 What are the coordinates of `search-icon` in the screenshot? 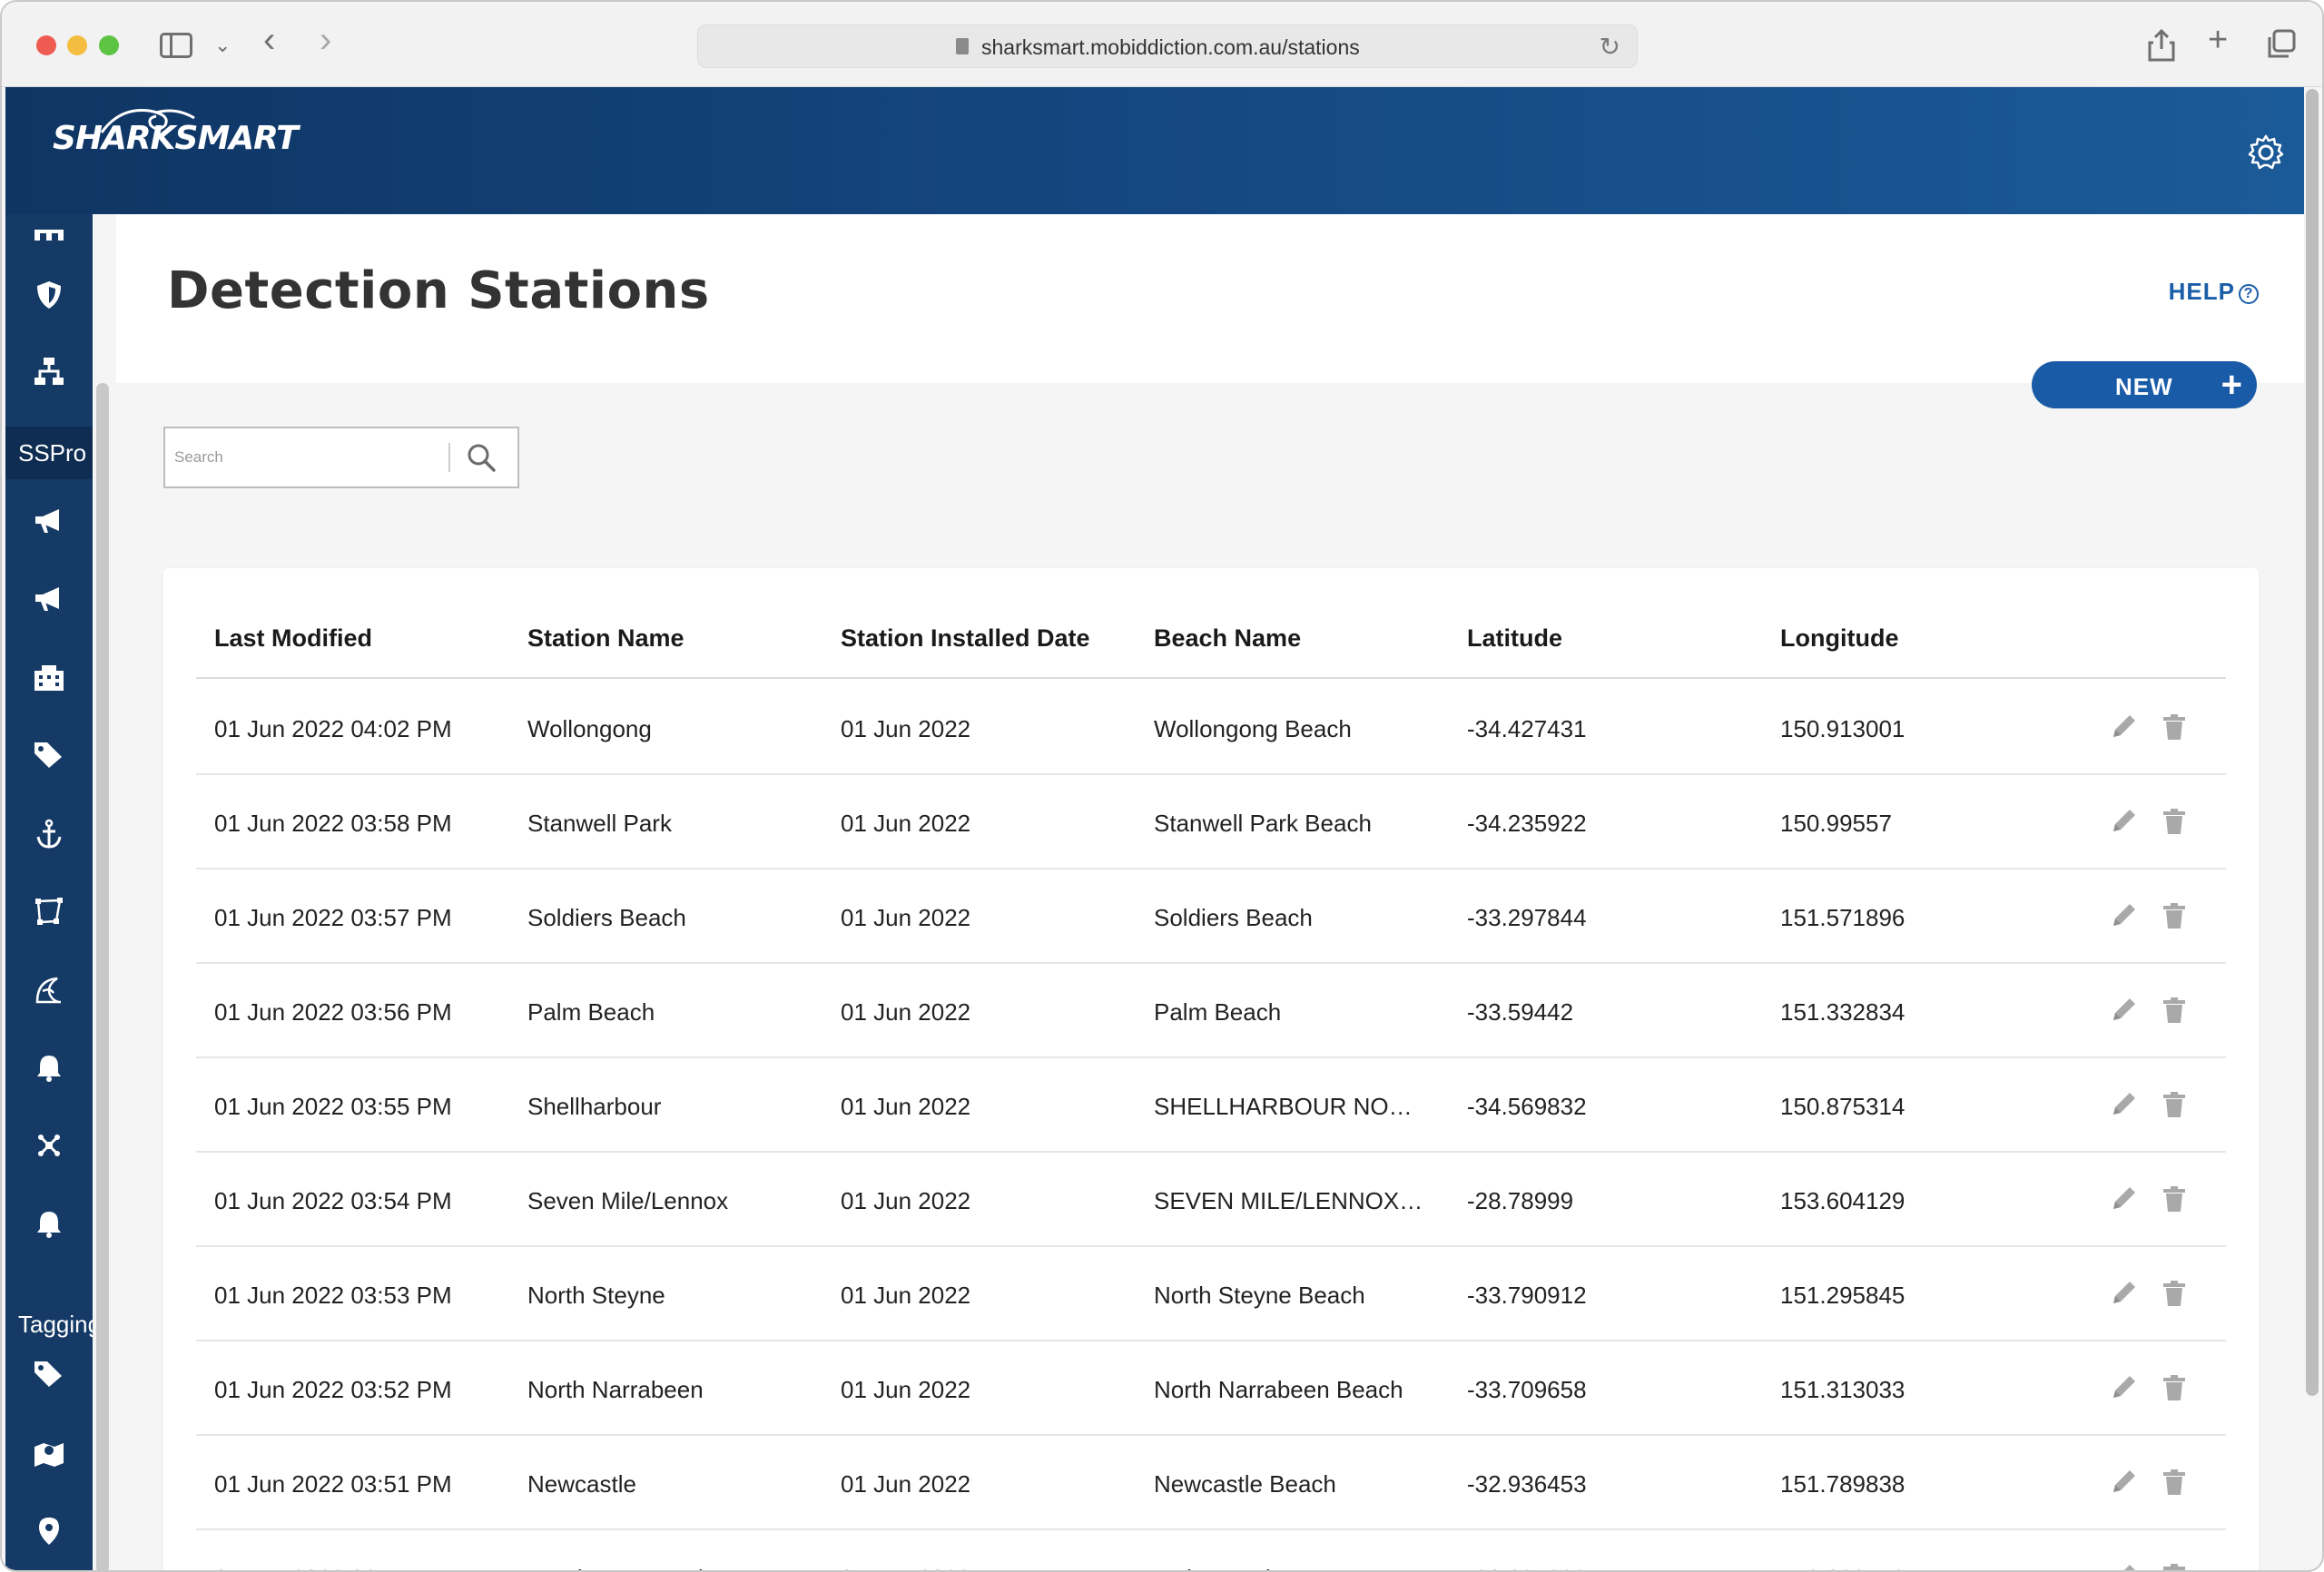 It's located at (481, 457).